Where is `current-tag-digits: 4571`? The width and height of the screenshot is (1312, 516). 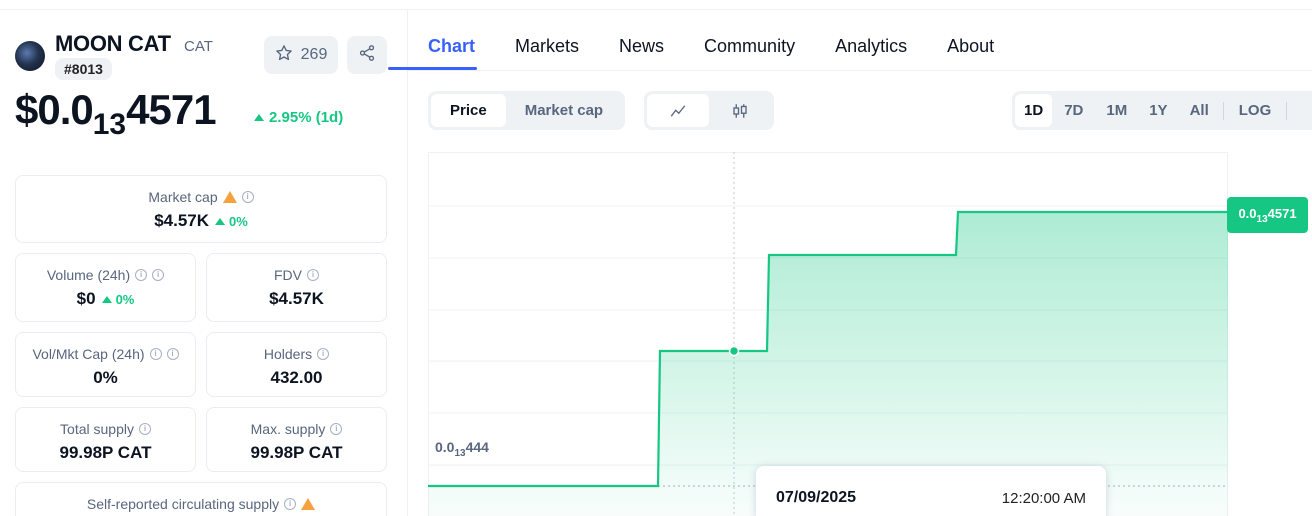
current-tag-digits: 4571 is located at coordinates (1282, 213).